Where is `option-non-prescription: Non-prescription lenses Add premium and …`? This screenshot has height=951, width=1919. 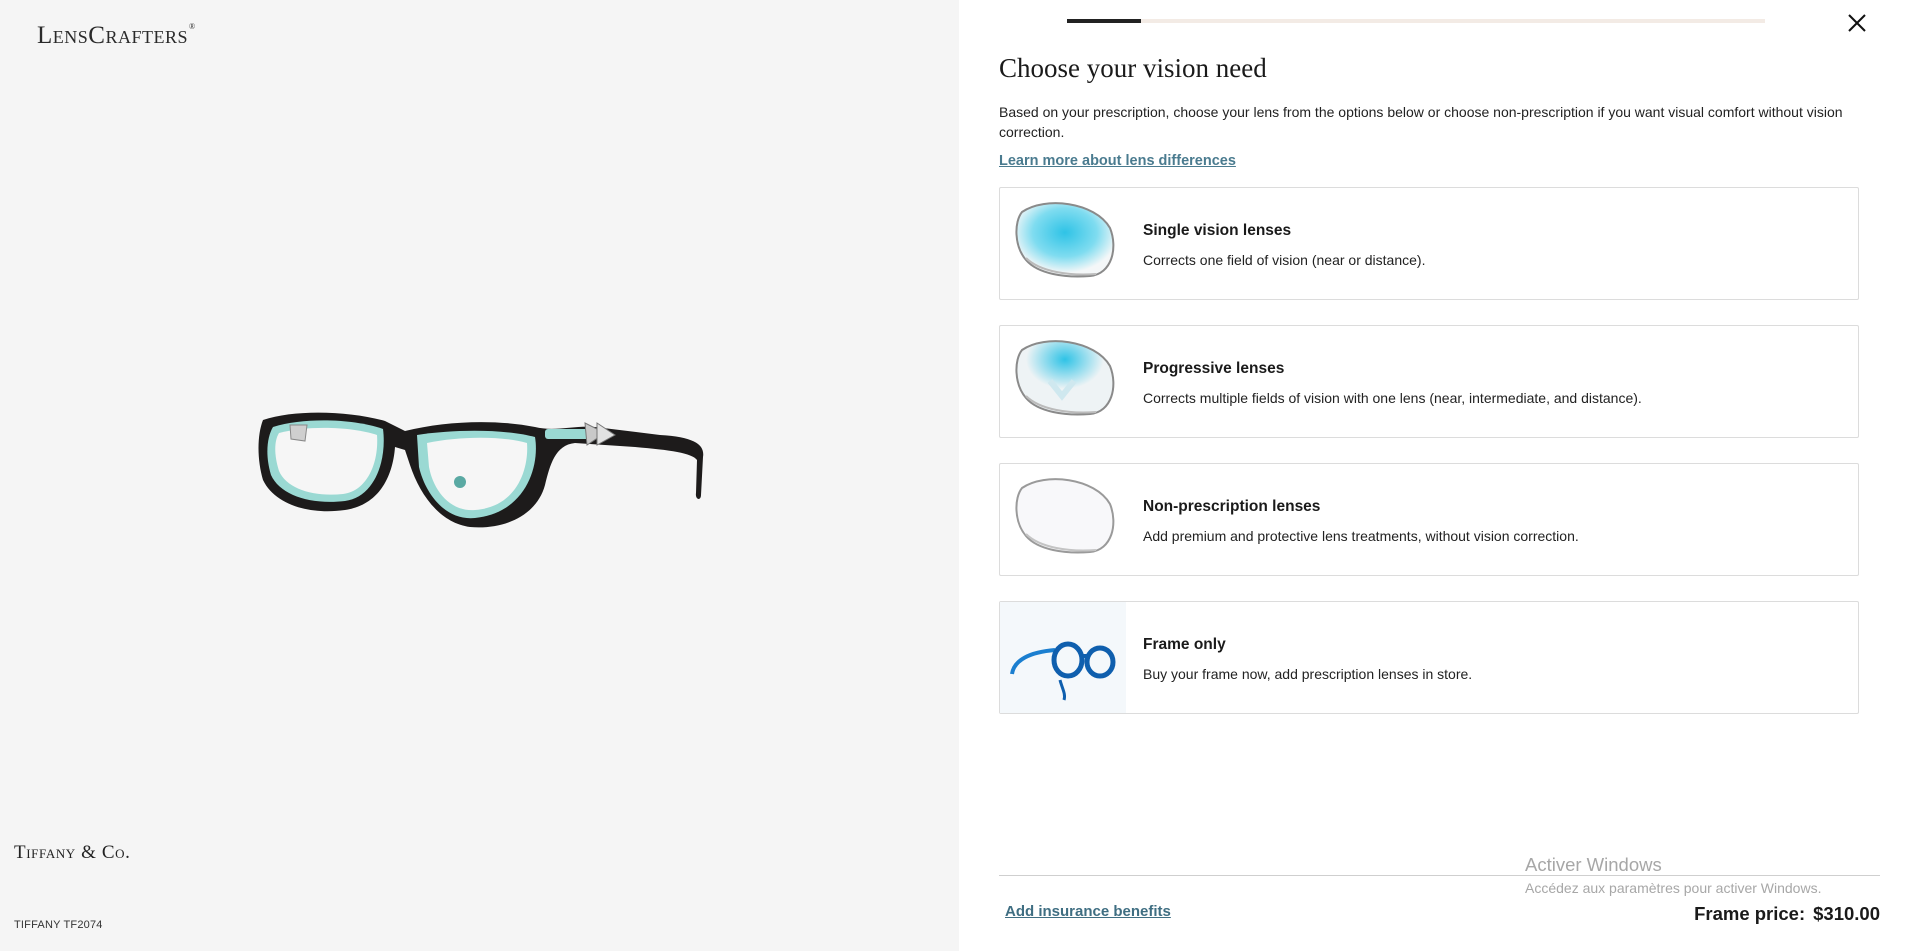 option-non-prescription: Non-prescription lenses Add premium and … is located at coordinates (1429, 519).